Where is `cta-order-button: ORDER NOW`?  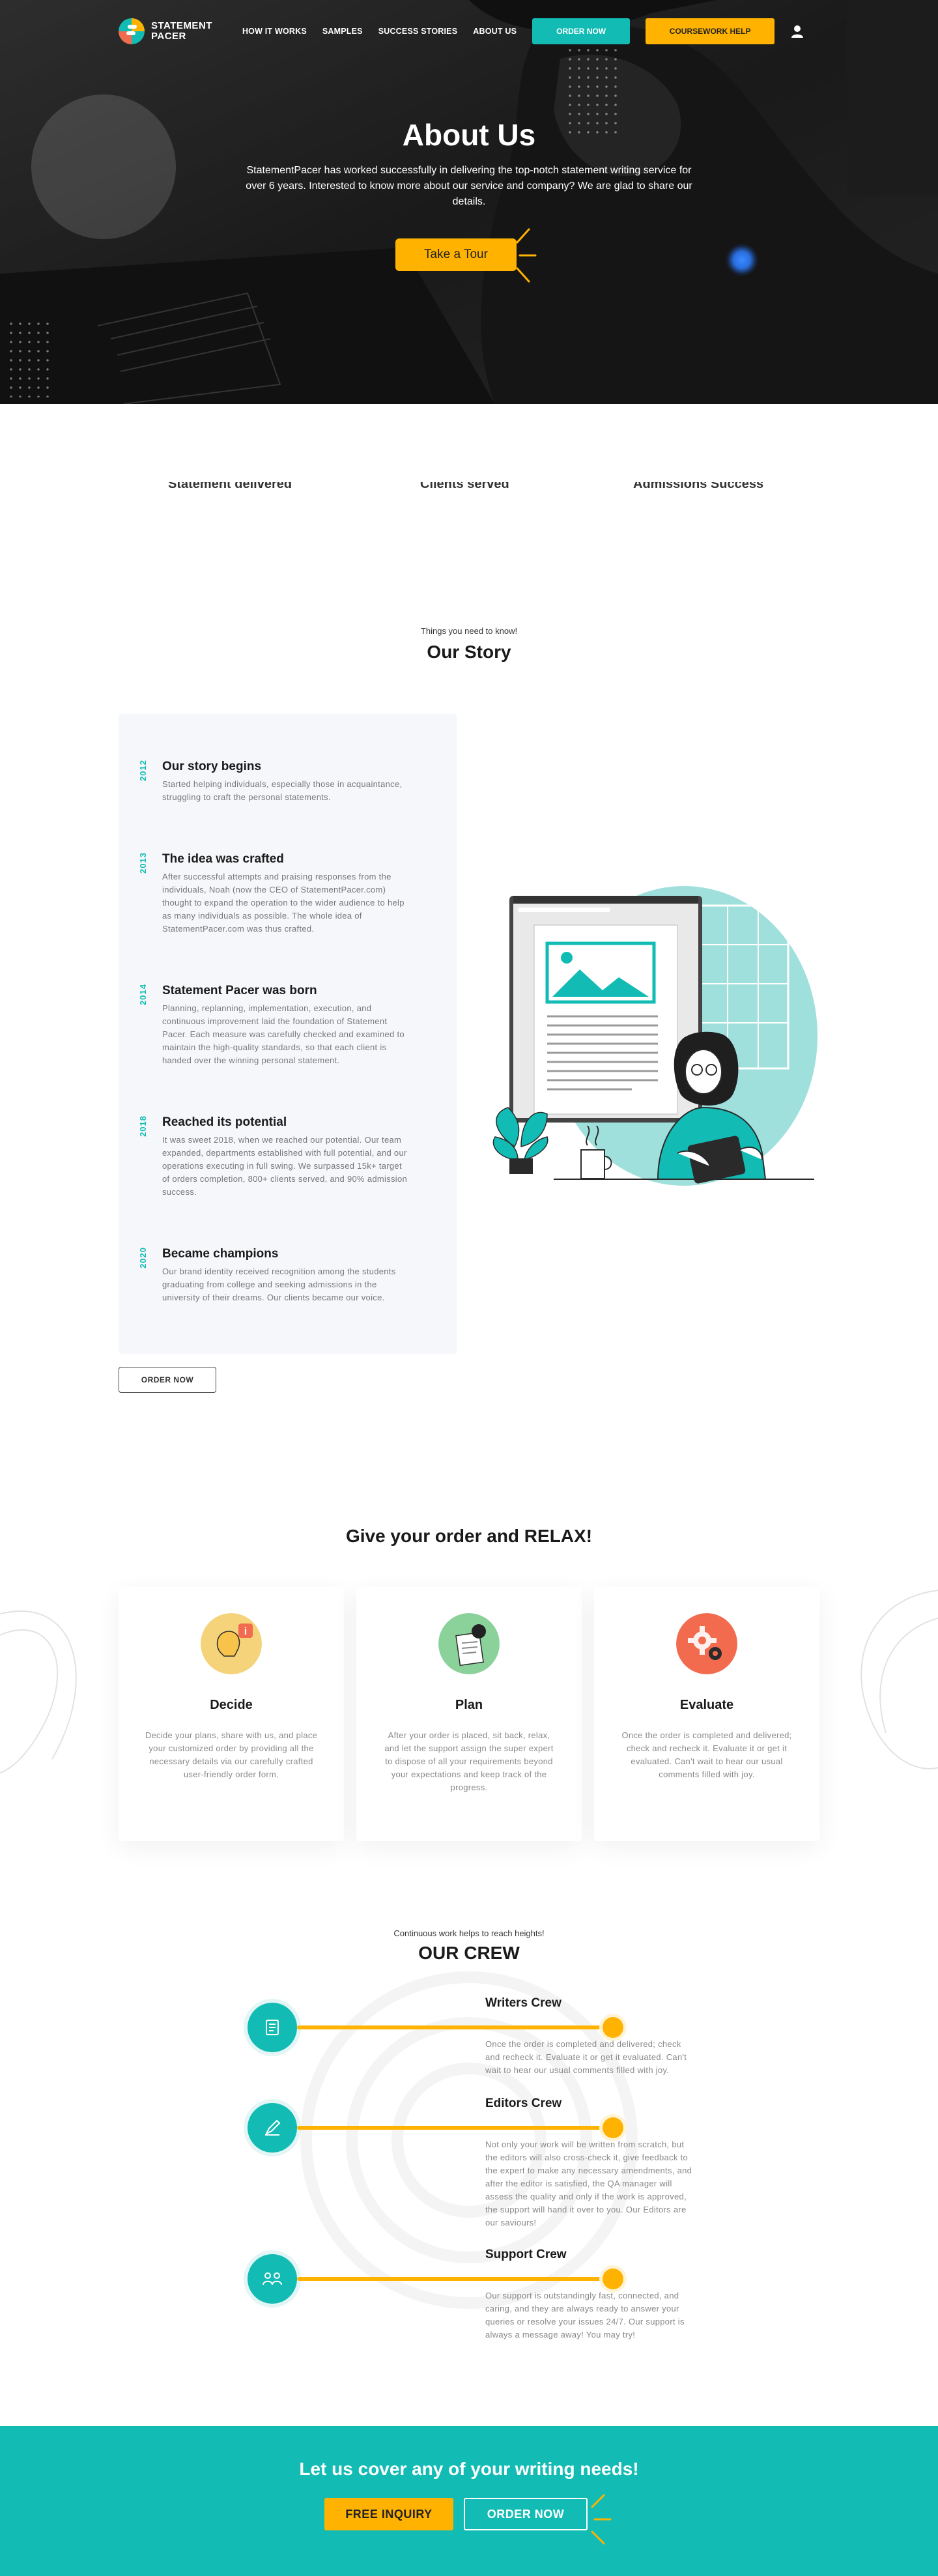 cta-order-button: ORDER NOW is located at coordinates (526, 2514).